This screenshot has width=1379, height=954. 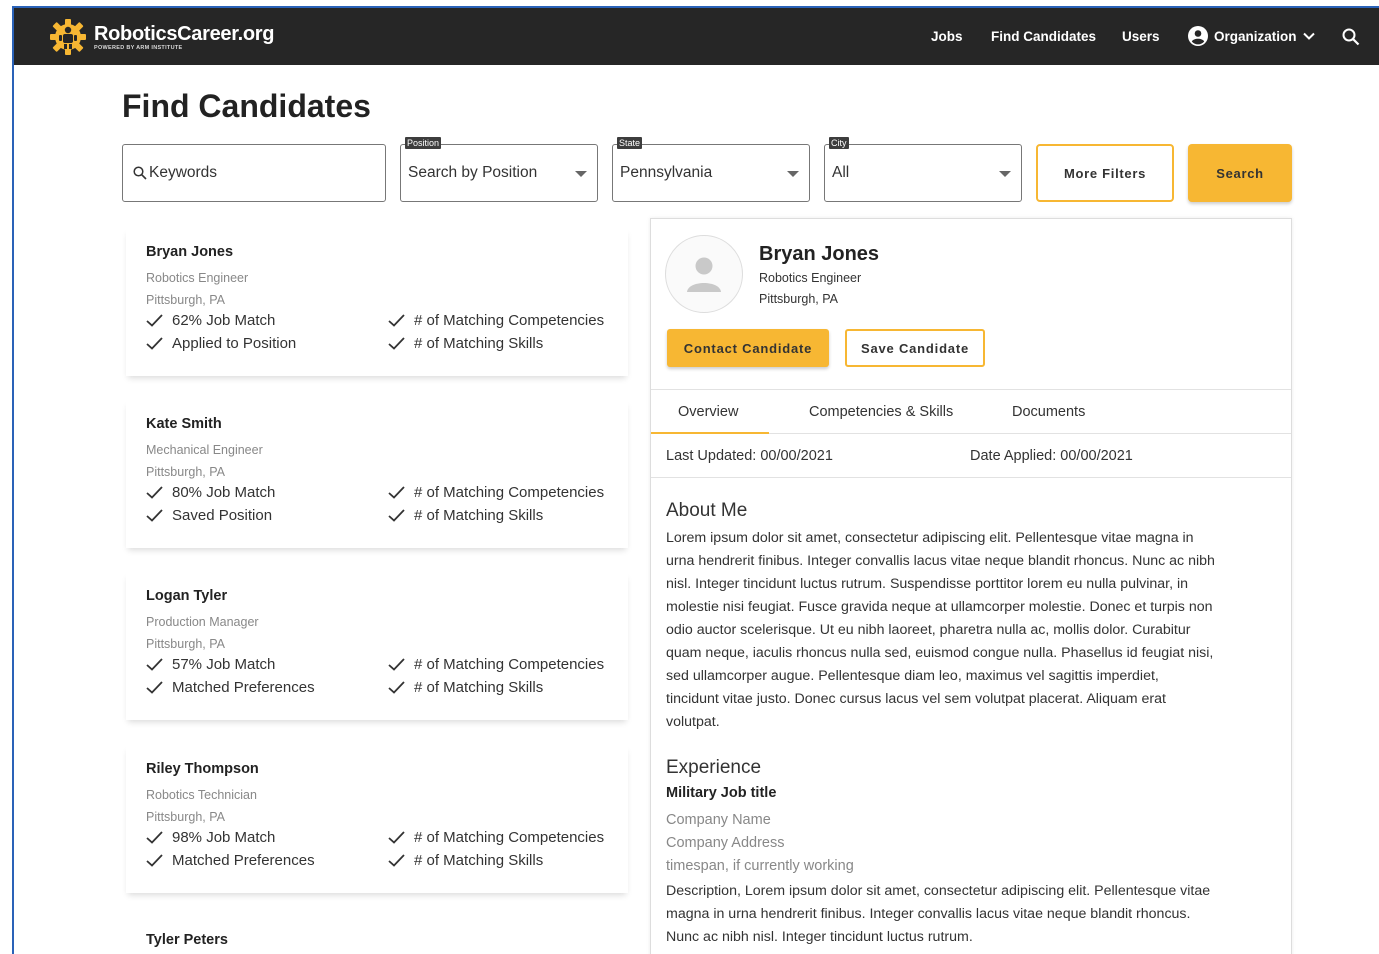 I want to click on tab-documents: Documents, so click(x=1048, y=412).